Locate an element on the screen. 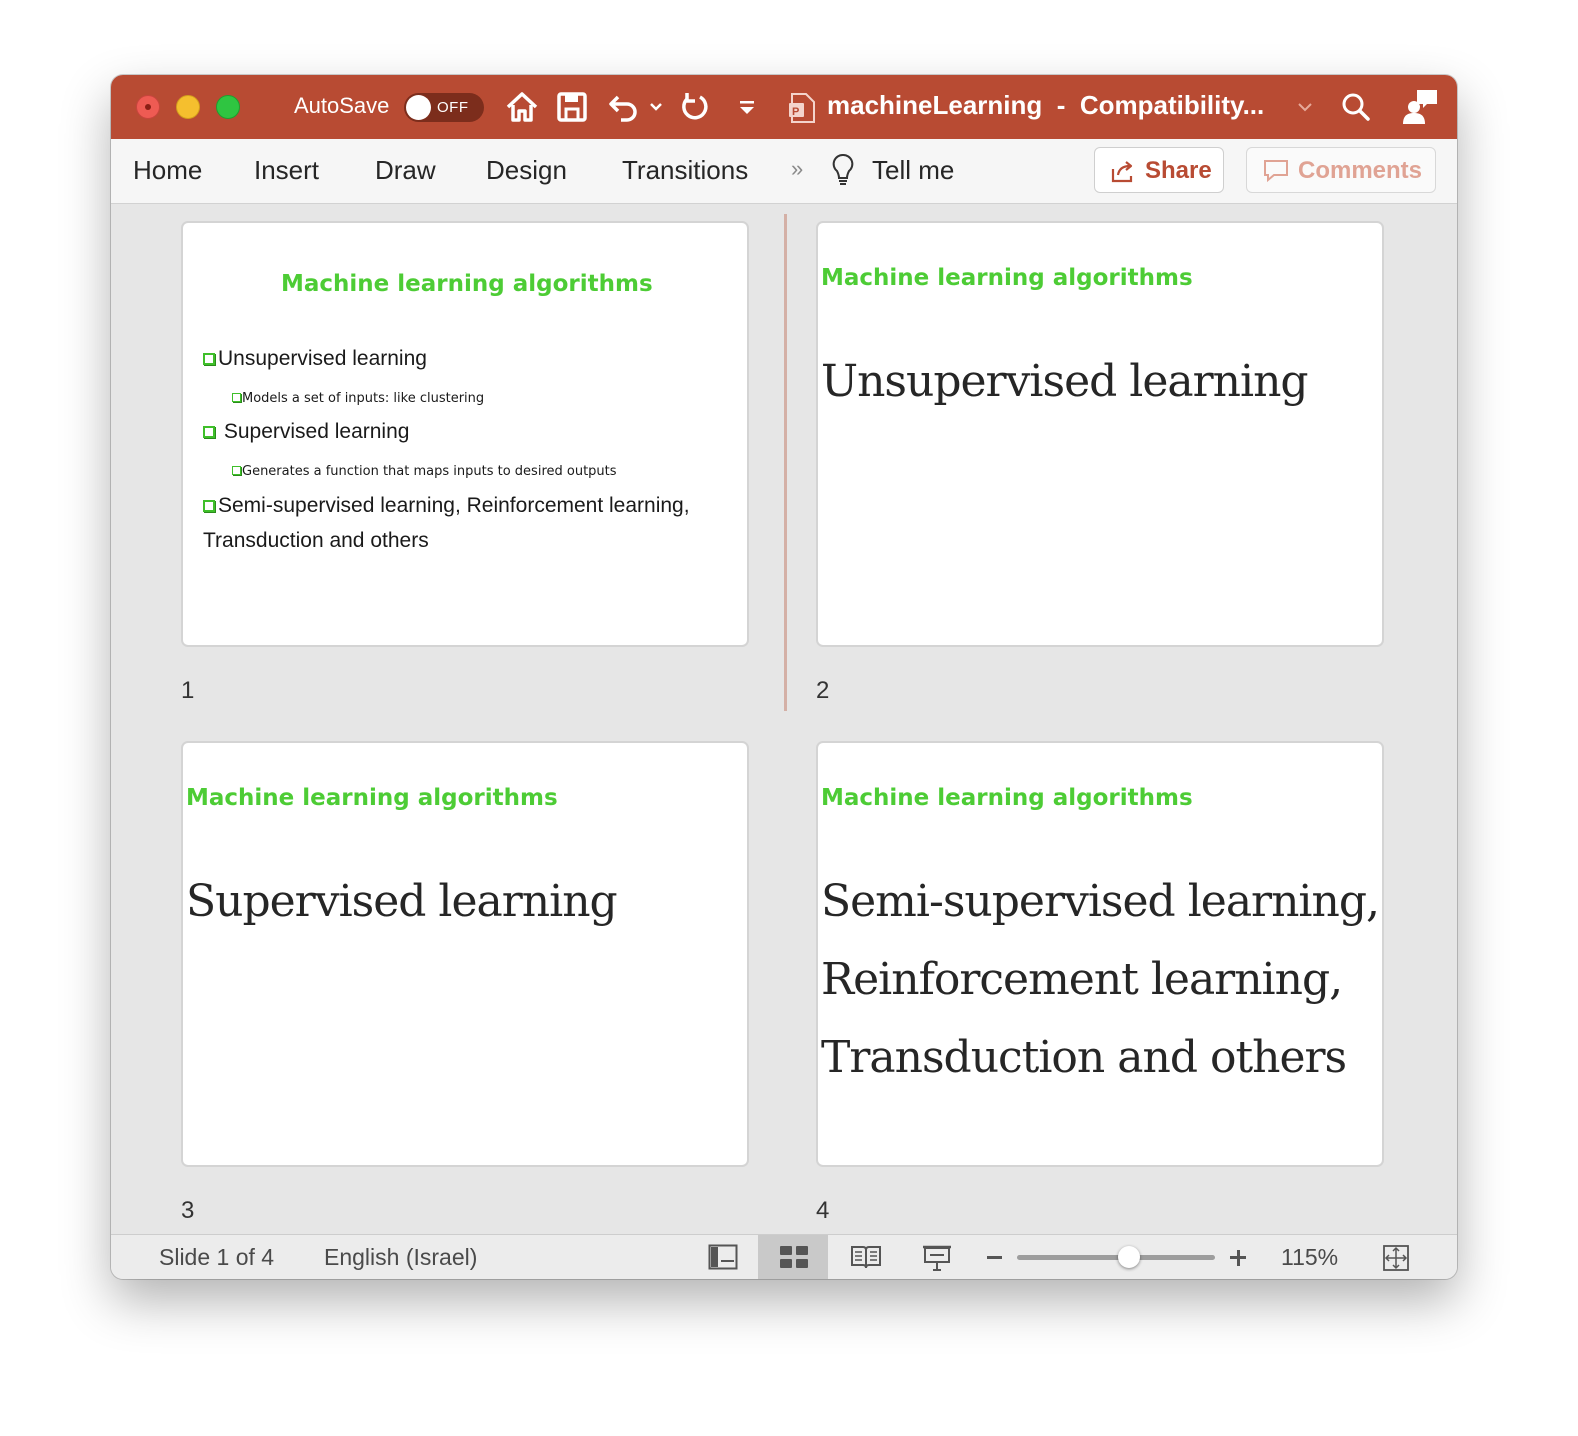  share-icon is located at coordinates (1122, 172).